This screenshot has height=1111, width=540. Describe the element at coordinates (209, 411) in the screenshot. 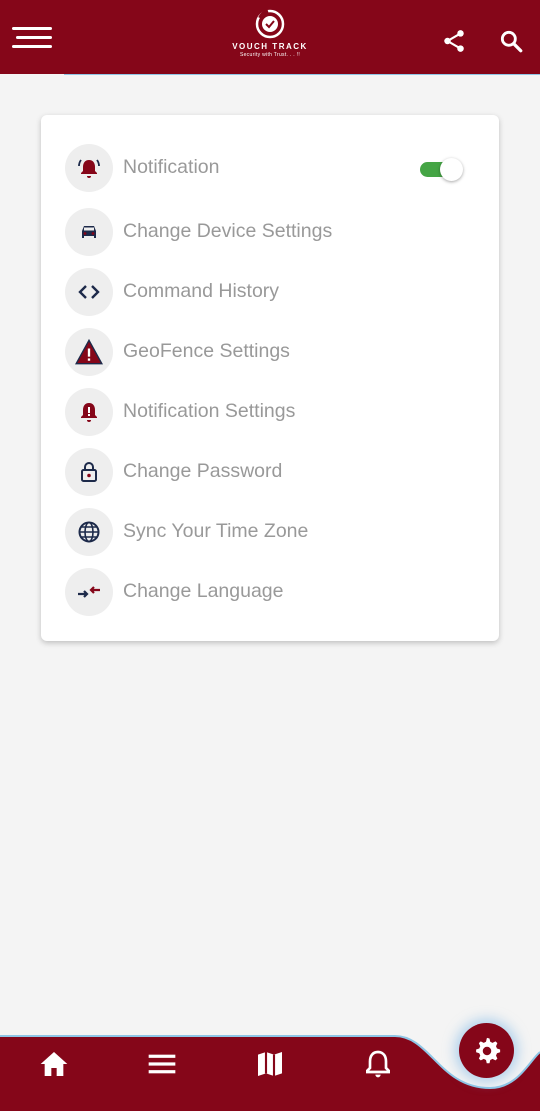

I see `settings-item-label: Notification Settings` at that location.